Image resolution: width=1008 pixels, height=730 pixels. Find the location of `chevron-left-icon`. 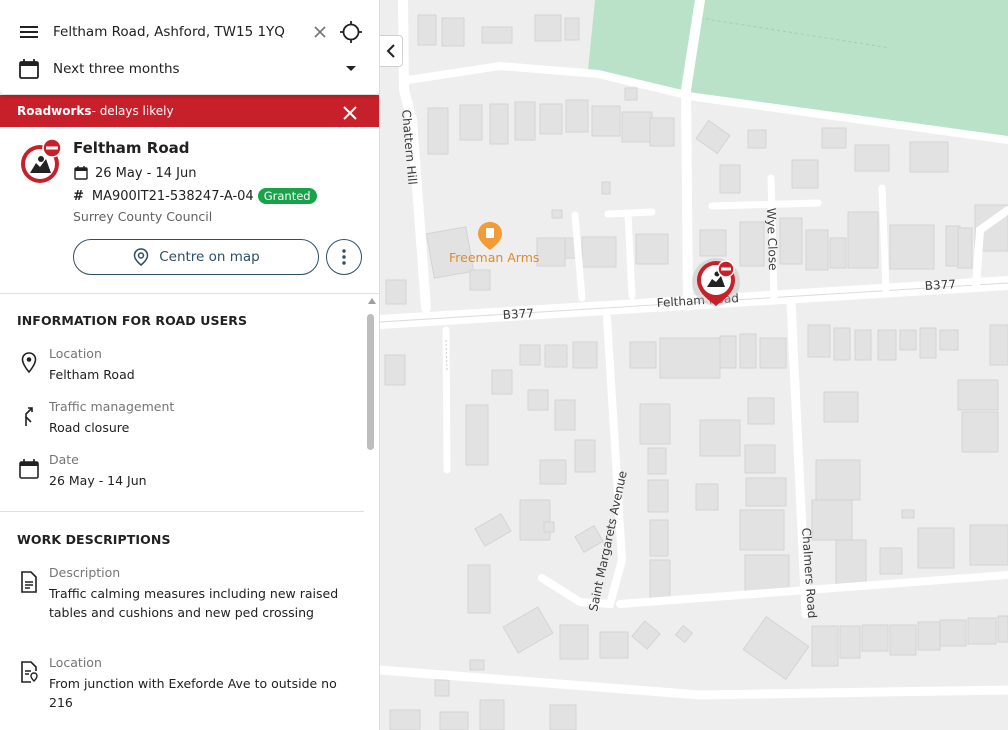

chevron-left-icon is located at coordinates (390, 51).